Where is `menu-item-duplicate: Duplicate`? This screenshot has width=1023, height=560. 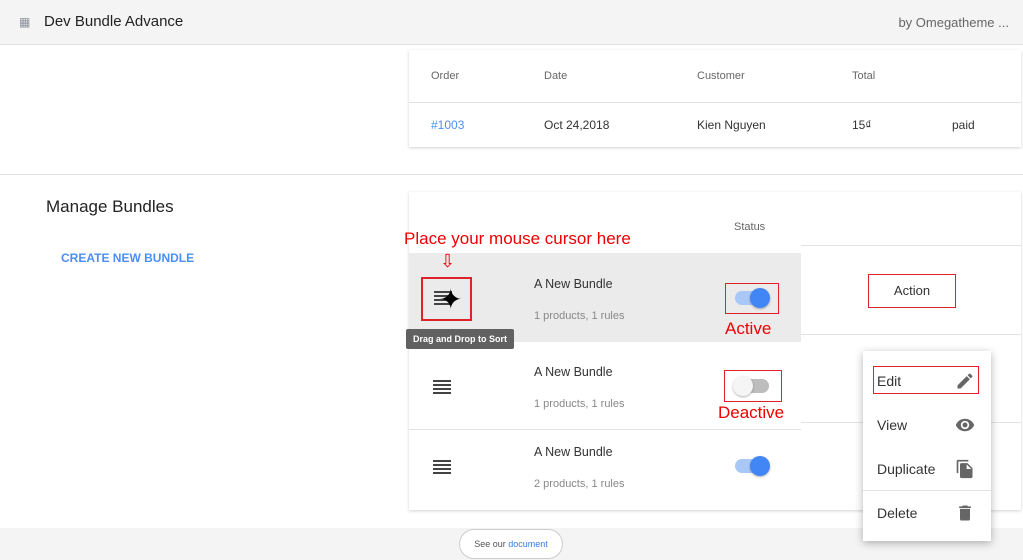
menu-item-duplicate: Duplicate is located at coordinates (927, 469).